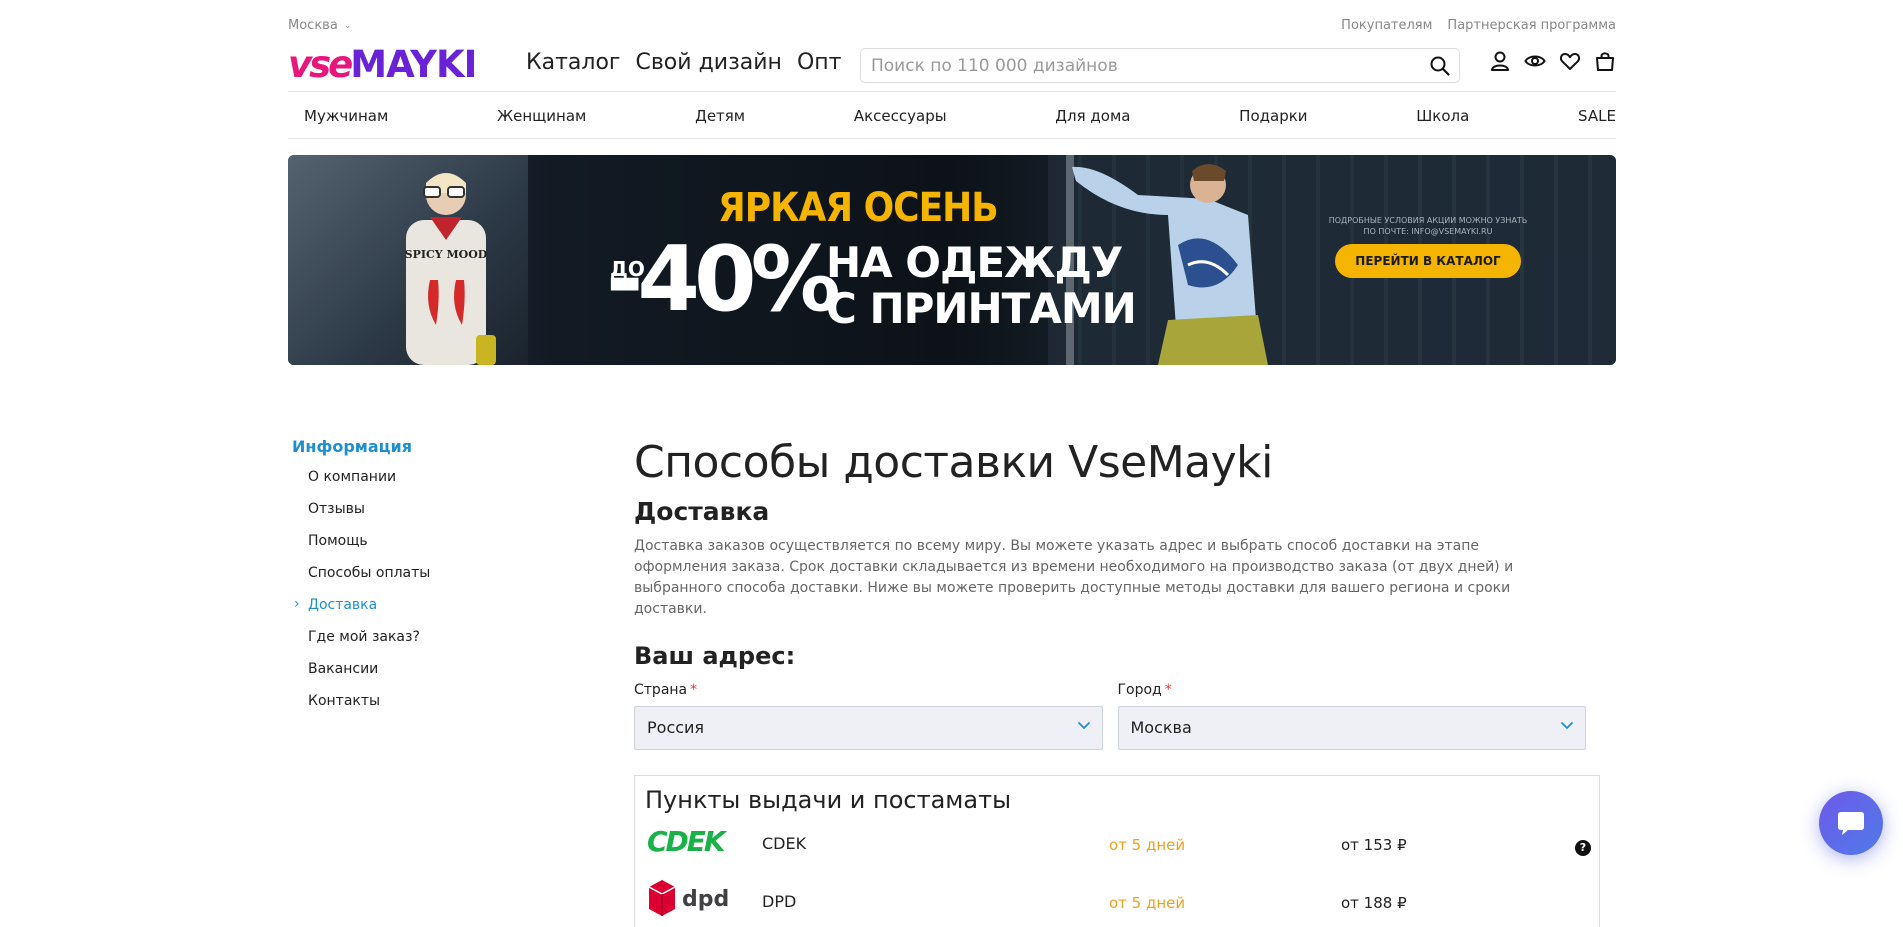 This screenshot has width=1903, height=927. What do you see at coordinates (346, 116) in the screenshot?
I see `category-men: Мужчинам` at bounding box center [346, 116].